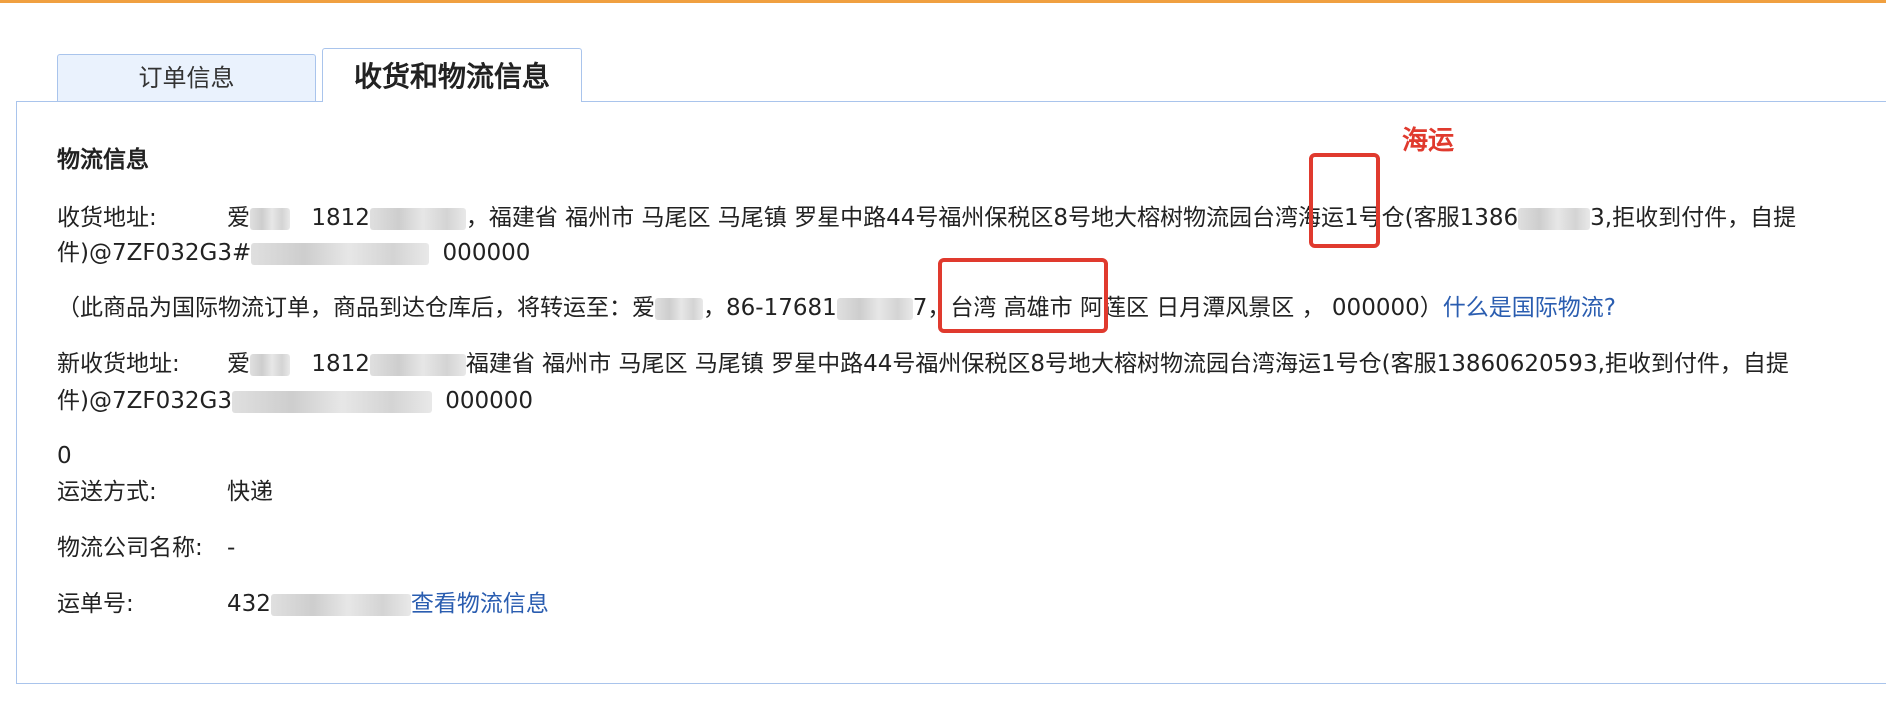 The width and height of the screenshot is (1886, 704). What do you see at coordinates (770, 308) in the screenshot?
I see `notice-phone: ，86-17681` at bounding box center [770, 308].